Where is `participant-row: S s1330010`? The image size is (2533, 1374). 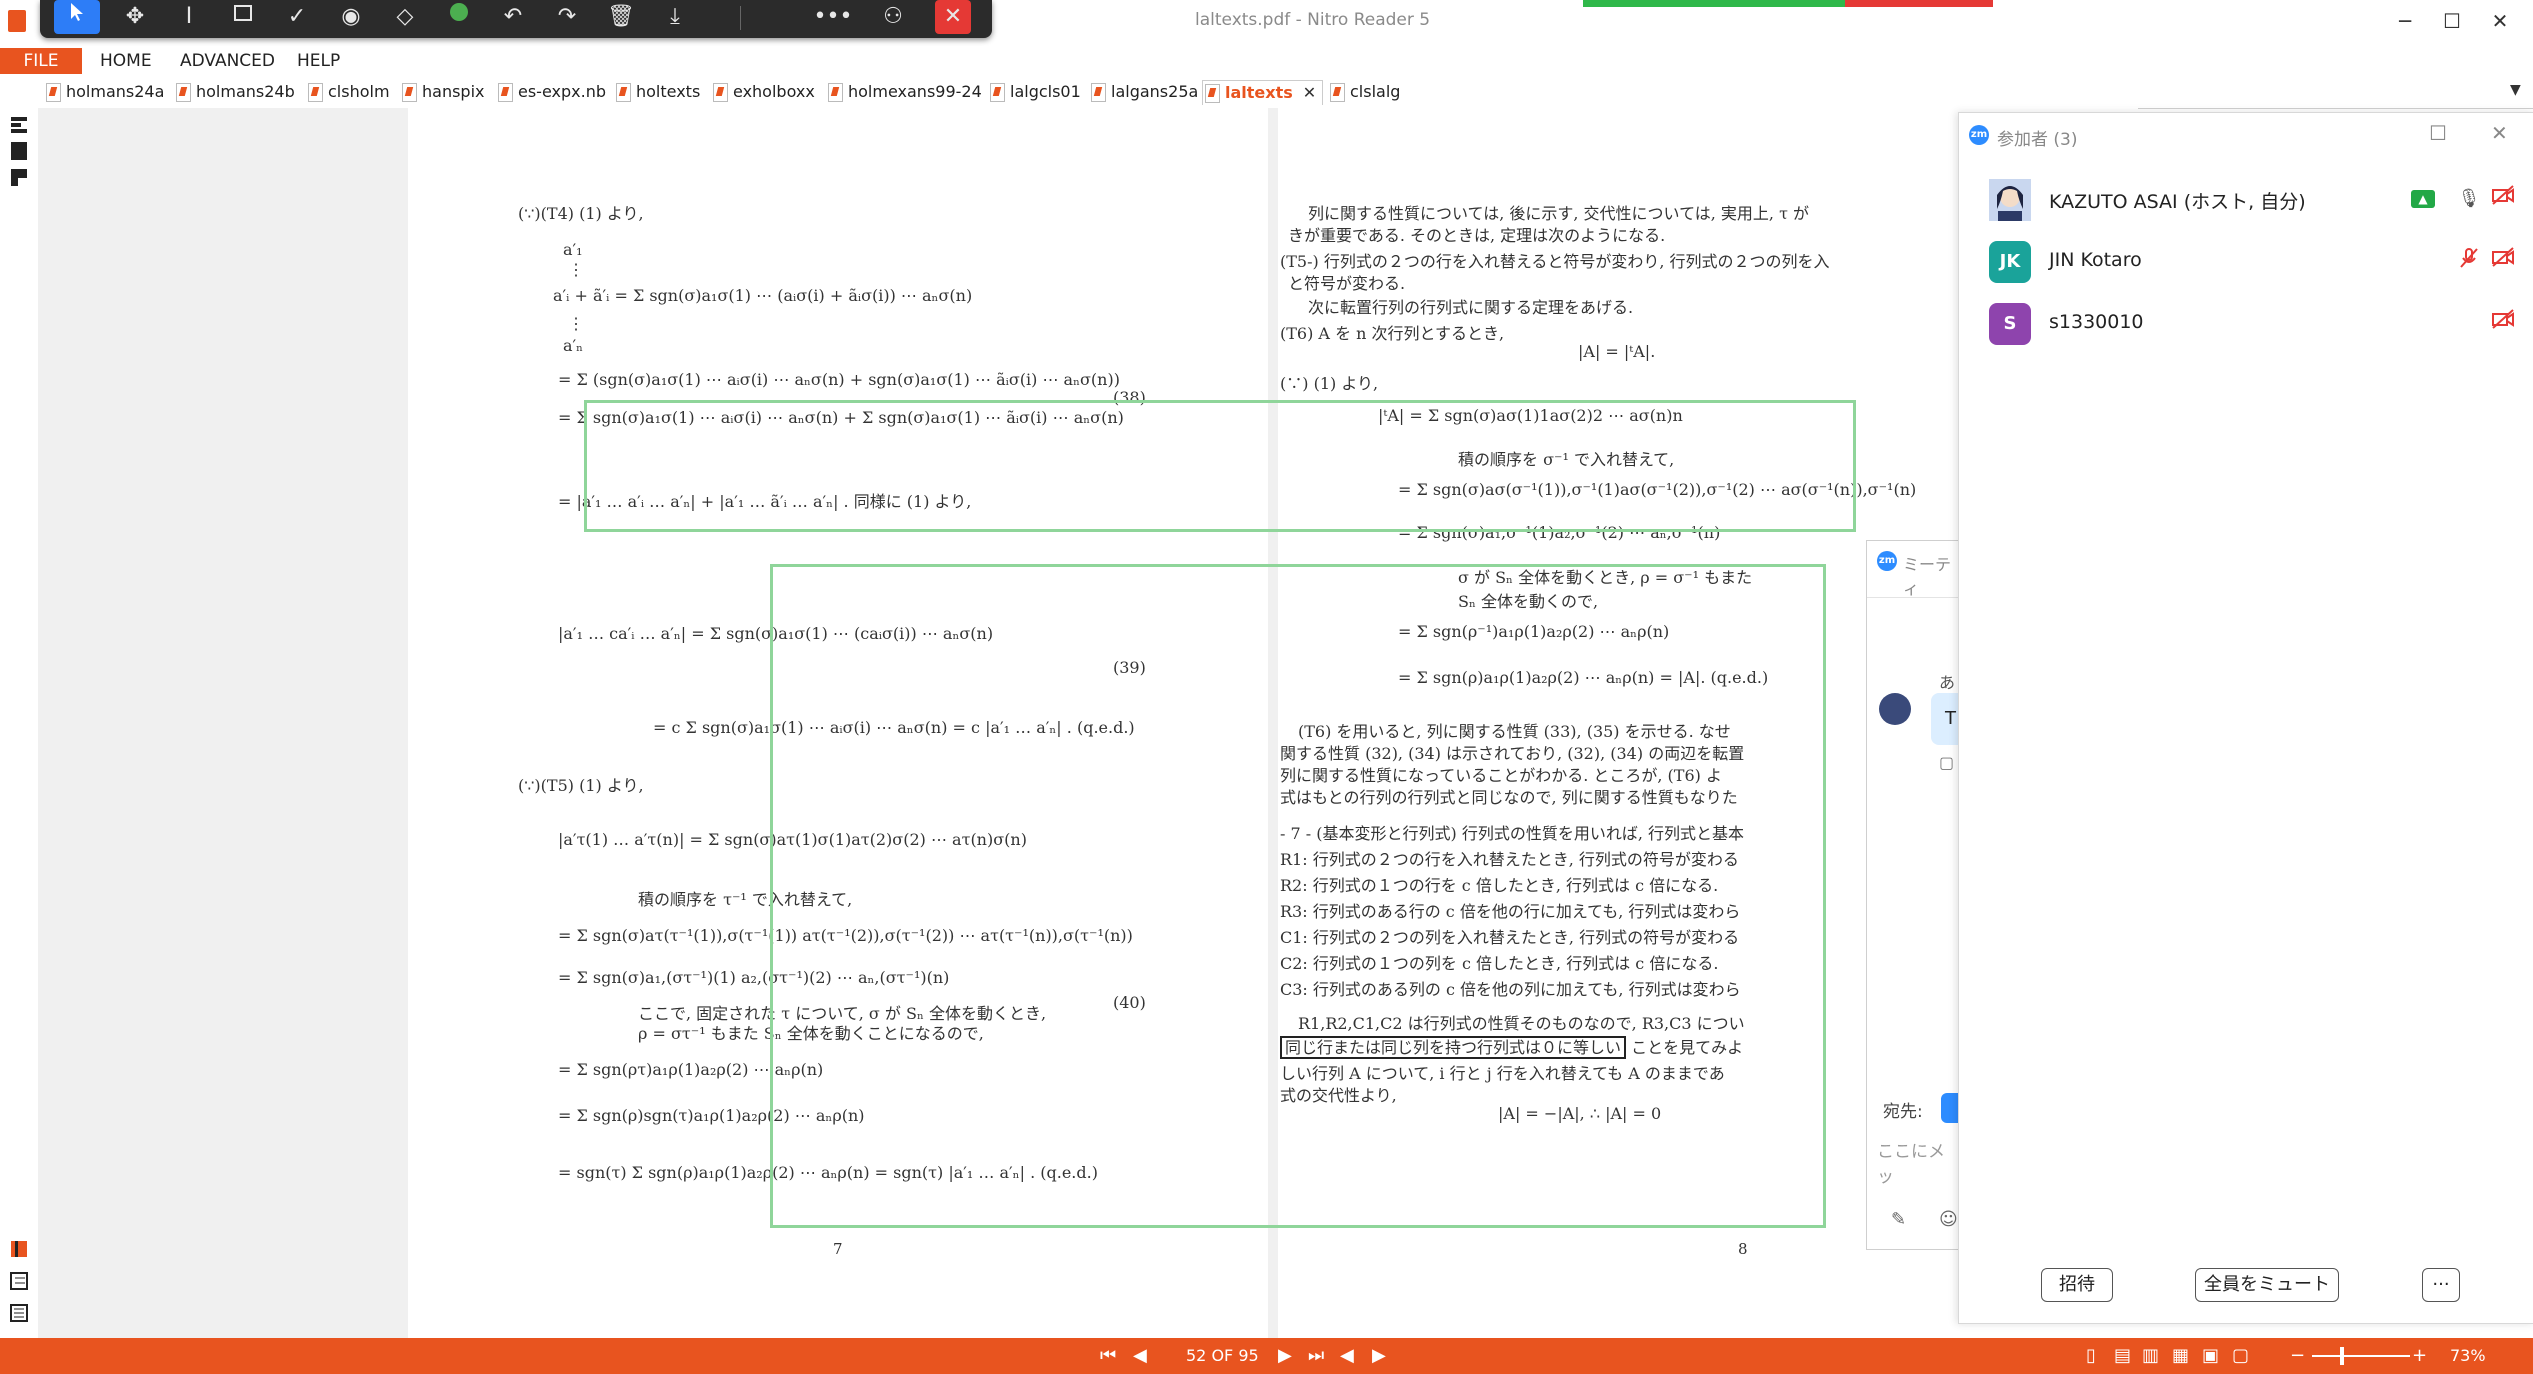 participant-row: S s1330010 is located at coordinates (2246, 323).